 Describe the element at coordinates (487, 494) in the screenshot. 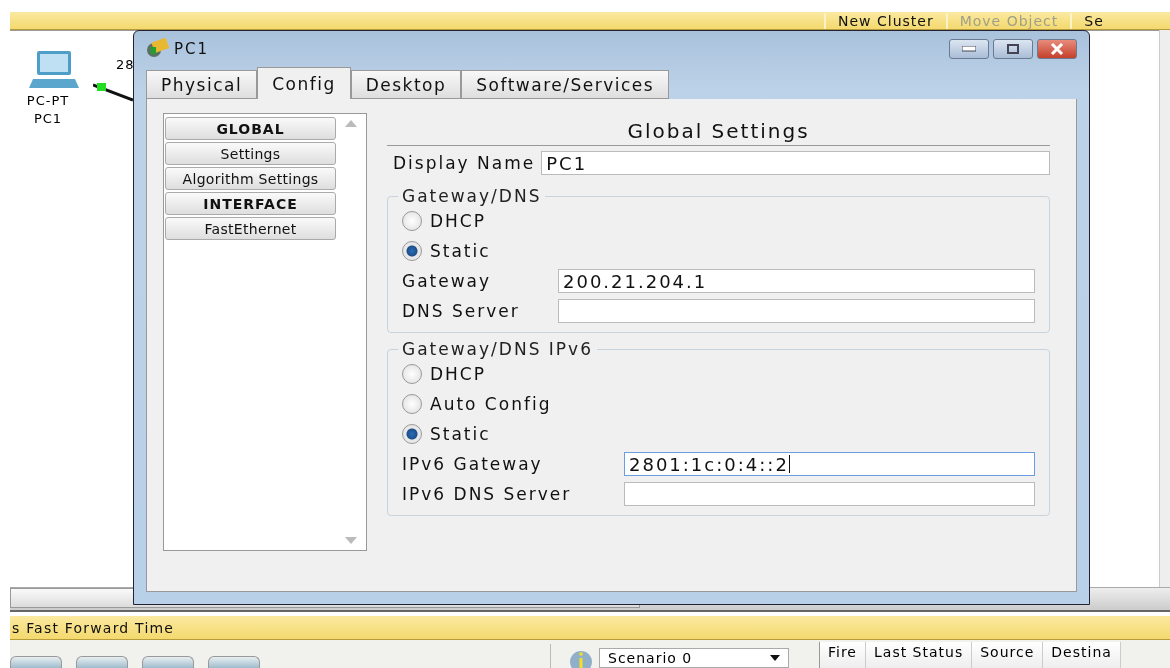

I see `field-label: IPv6 DNS Server` at that location.